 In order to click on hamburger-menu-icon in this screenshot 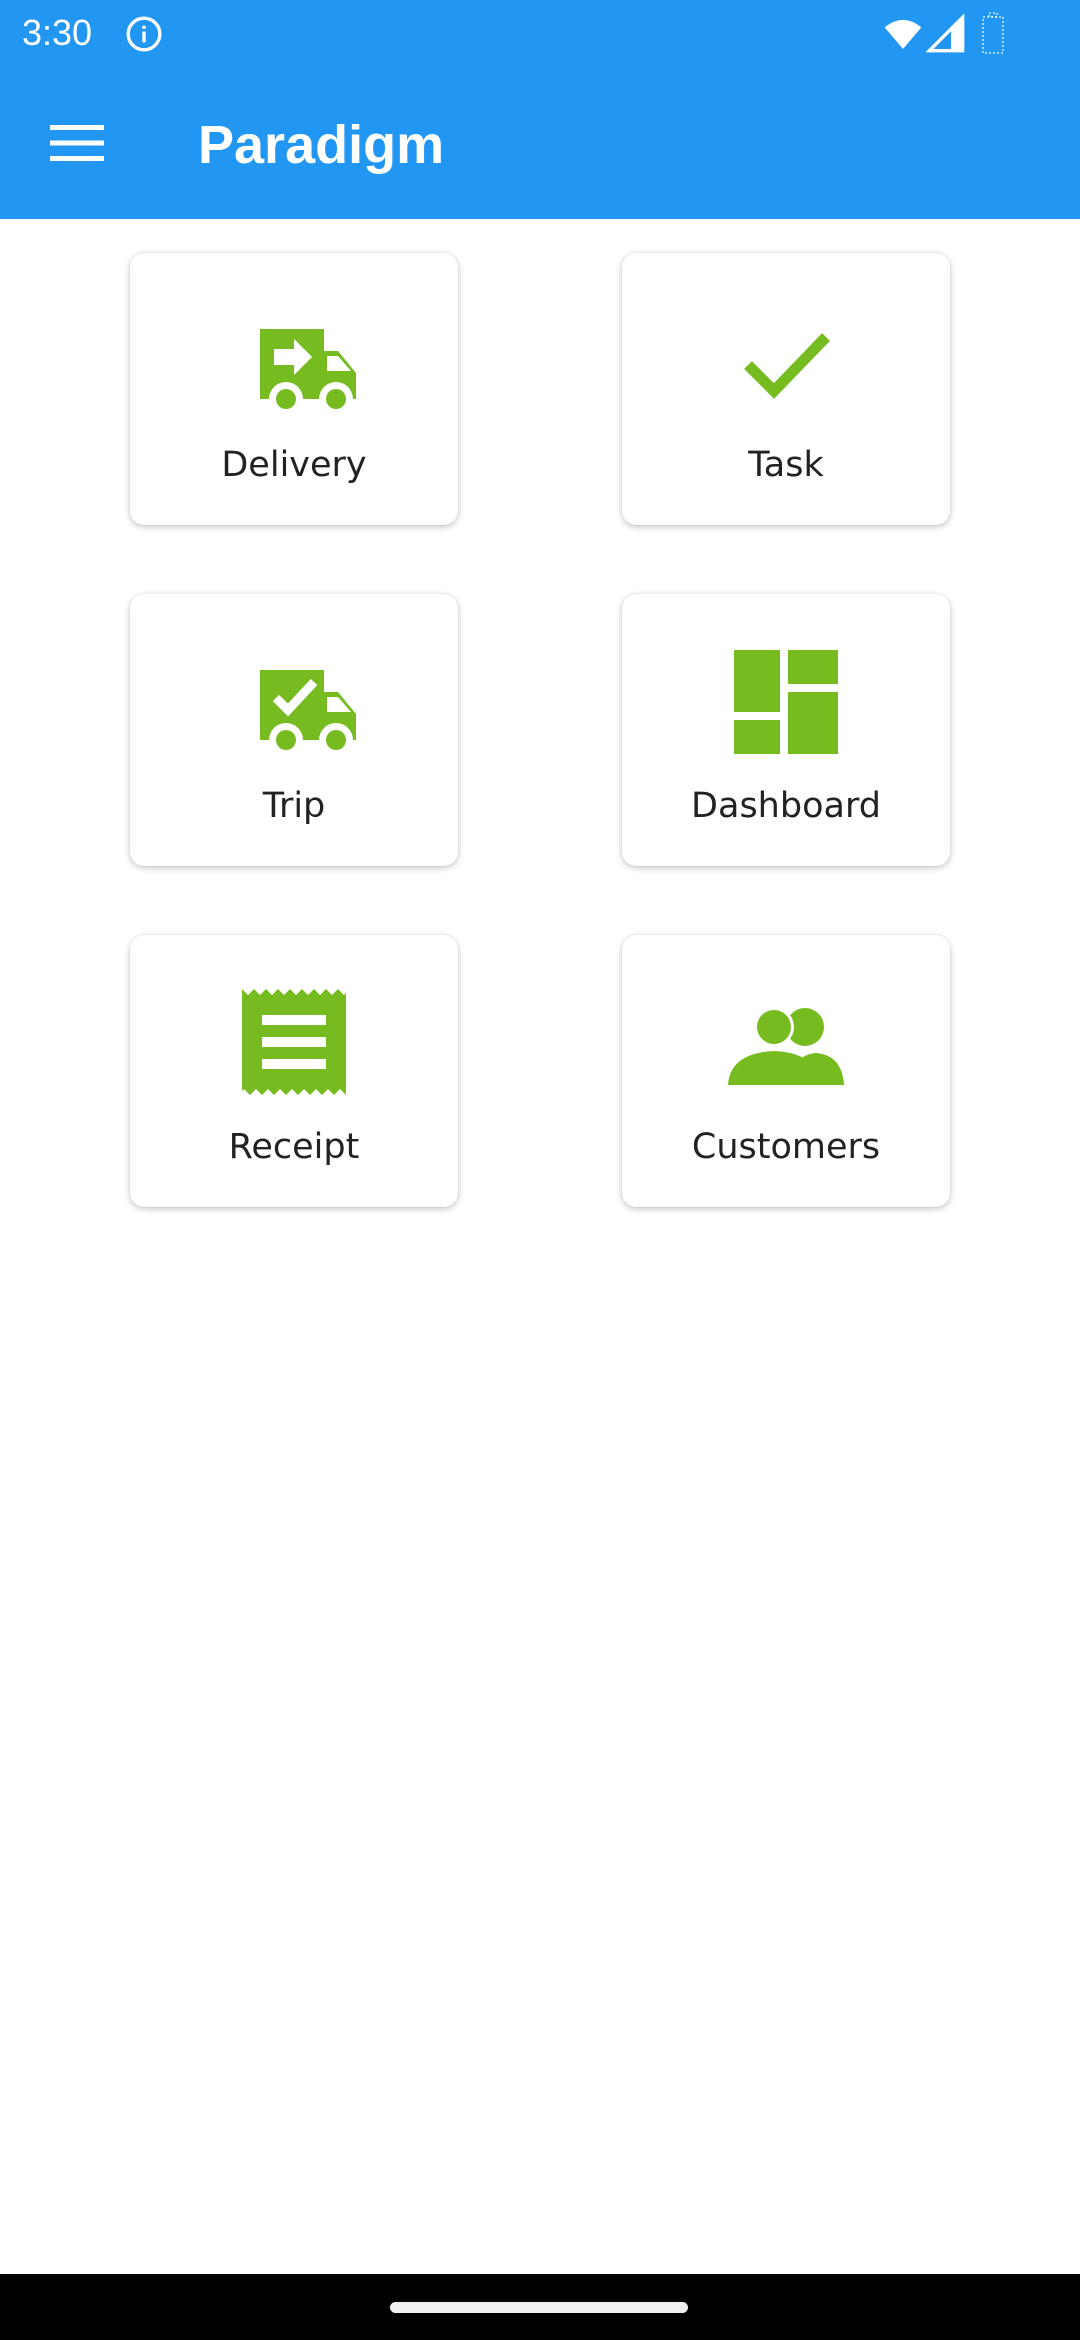, I will do `click(77, 143)`.